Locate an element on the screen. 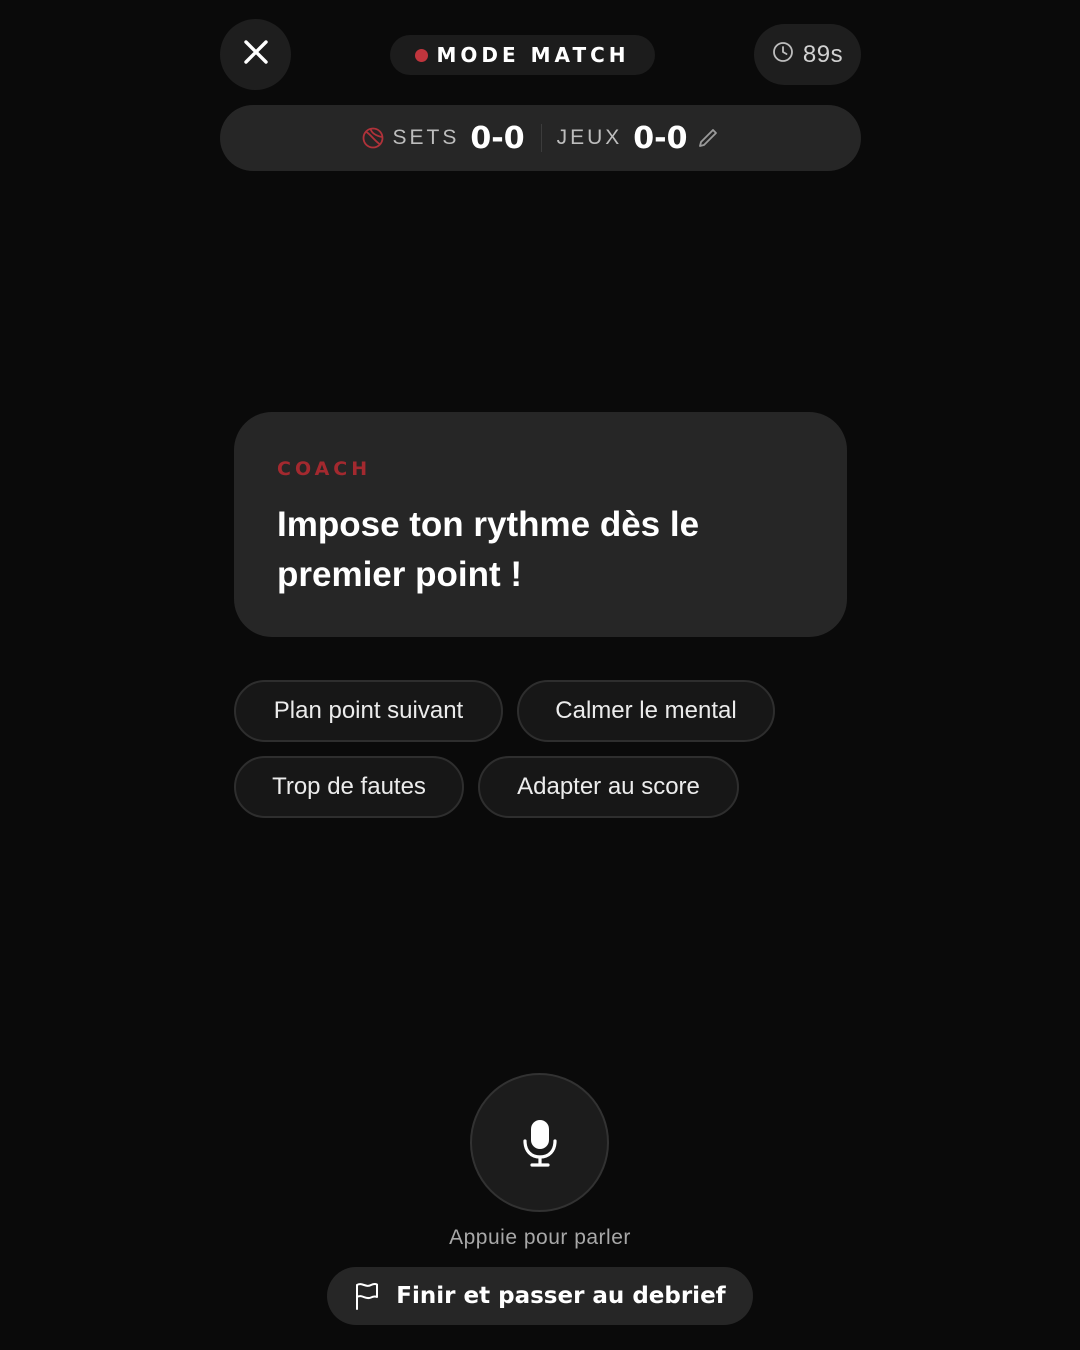  tennis-ball-icon is located at coordinates (373, 138).